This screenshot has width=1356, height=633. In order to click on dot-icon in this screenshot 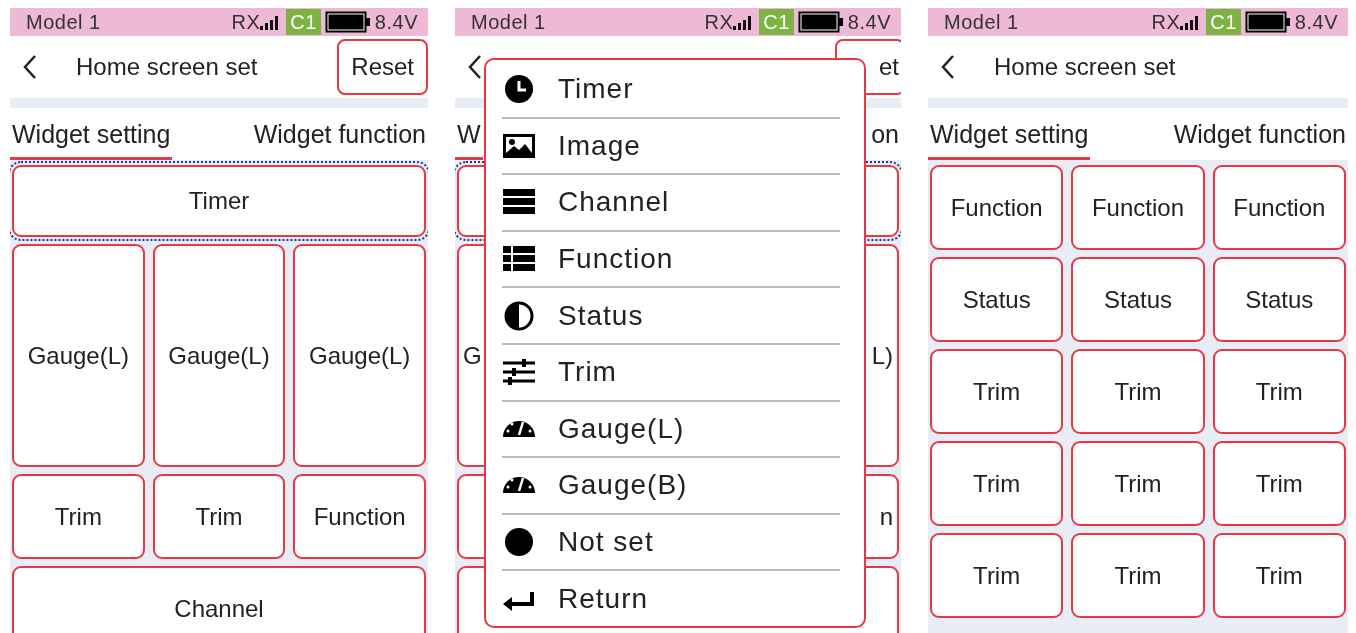, I will do `click(519, 542)`.